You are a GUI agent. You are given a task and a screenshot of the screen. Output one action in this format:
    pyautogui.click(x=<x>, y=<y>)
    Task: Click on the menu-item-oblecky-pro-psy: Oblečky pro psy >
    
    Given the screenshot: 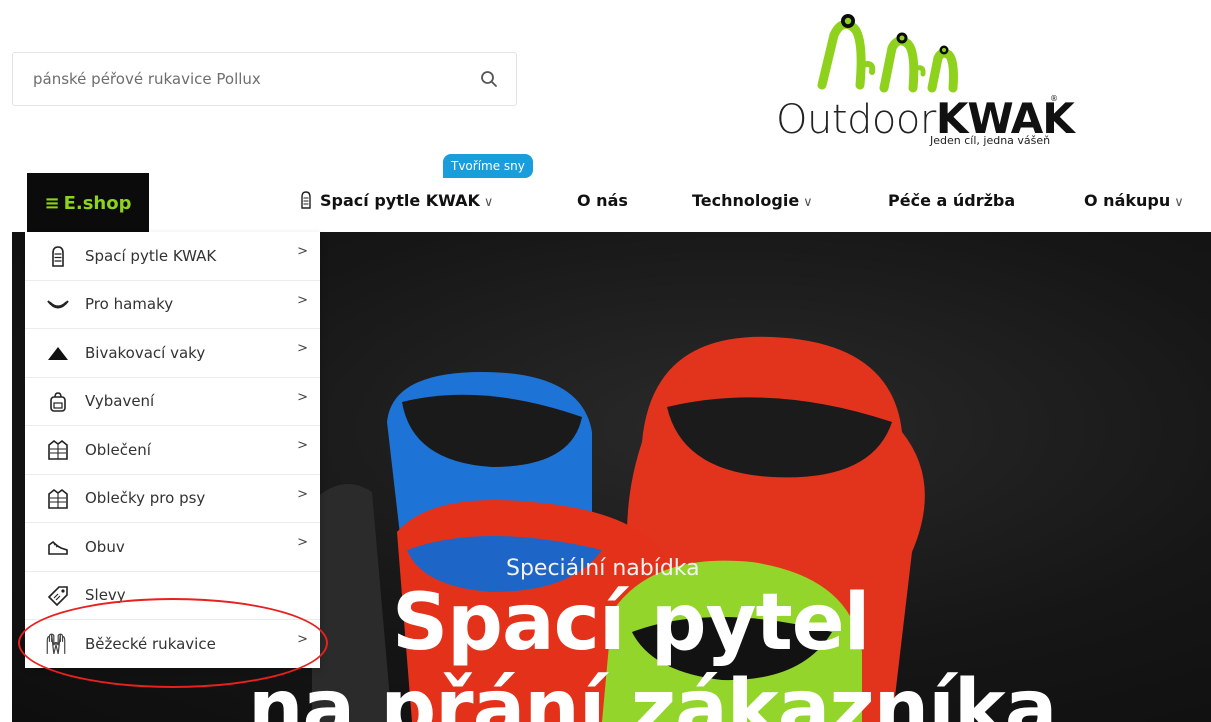 What is the action you would take?
    pyautogui.click(x=172, y=499)
    